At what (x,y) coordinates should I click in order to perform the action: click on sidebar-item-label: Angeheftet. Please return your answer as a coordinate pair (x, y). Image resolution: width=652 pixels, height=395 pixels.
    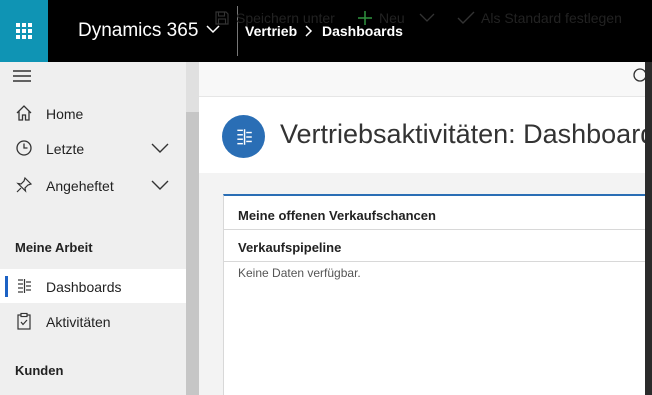
    Looking at the image, I should click on (80, 186).